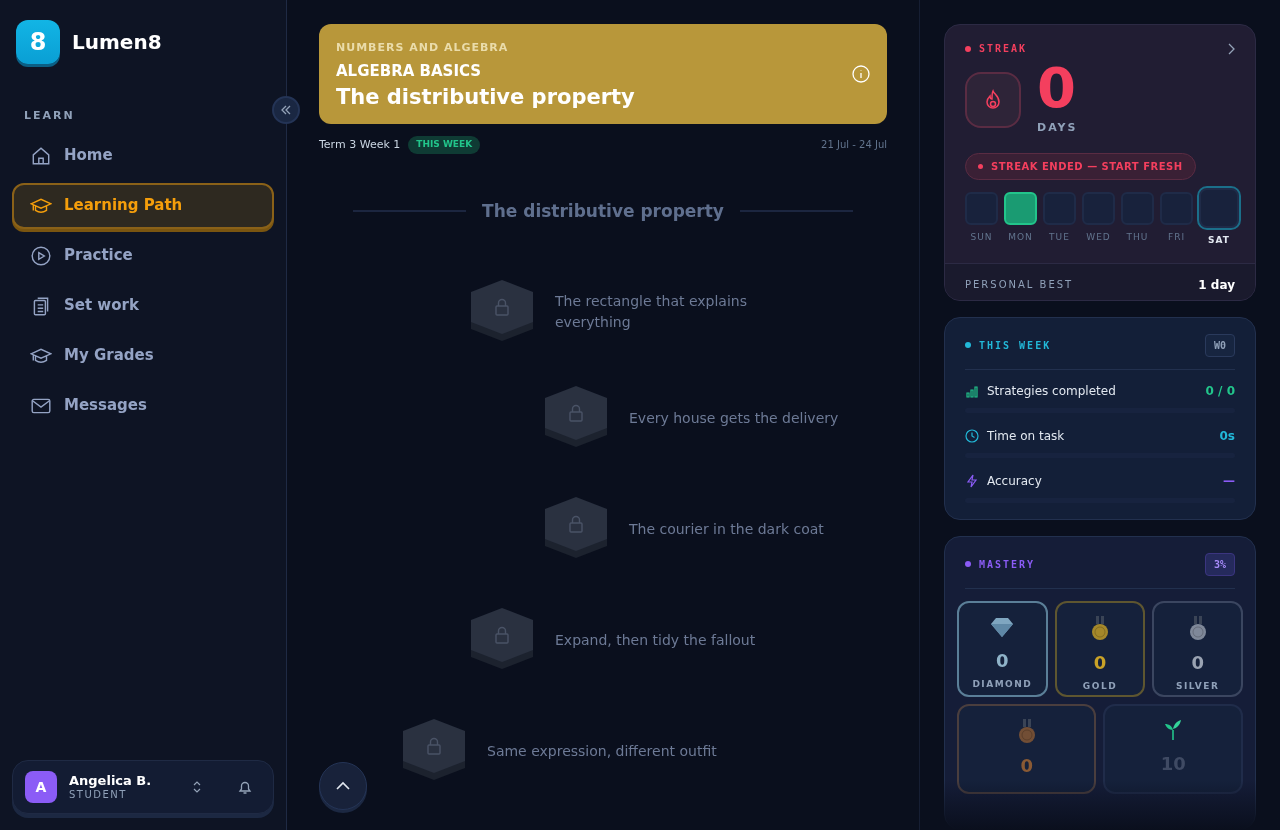  Describe the element at coordinates (41, 787) in the screenshot. I see `avatar: A` at that location.